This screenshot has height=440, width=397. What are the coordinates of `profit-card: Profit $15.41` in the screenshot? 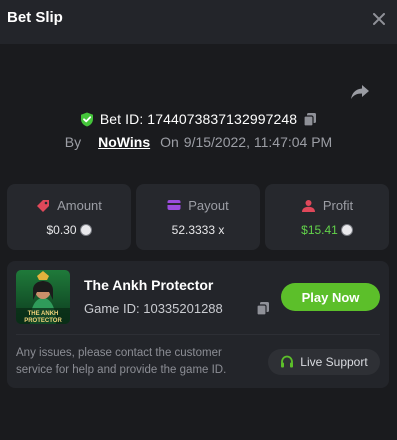 It's located at (327, 217).